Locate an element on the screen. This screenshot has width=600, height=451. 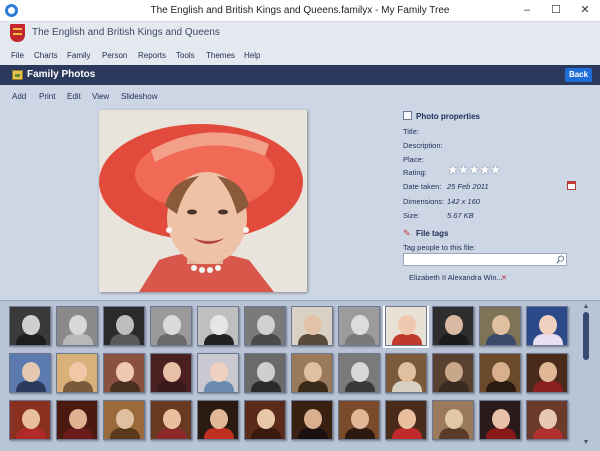
menu-file: File is located at coordinates (17, 55).